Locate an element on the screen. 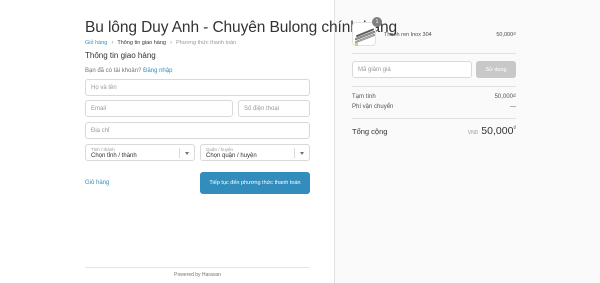 This screenshot has height=283, width=600. province-select: Tỉnh / thành Chọn tỉnh / thành is located at coordinates (140, 152).